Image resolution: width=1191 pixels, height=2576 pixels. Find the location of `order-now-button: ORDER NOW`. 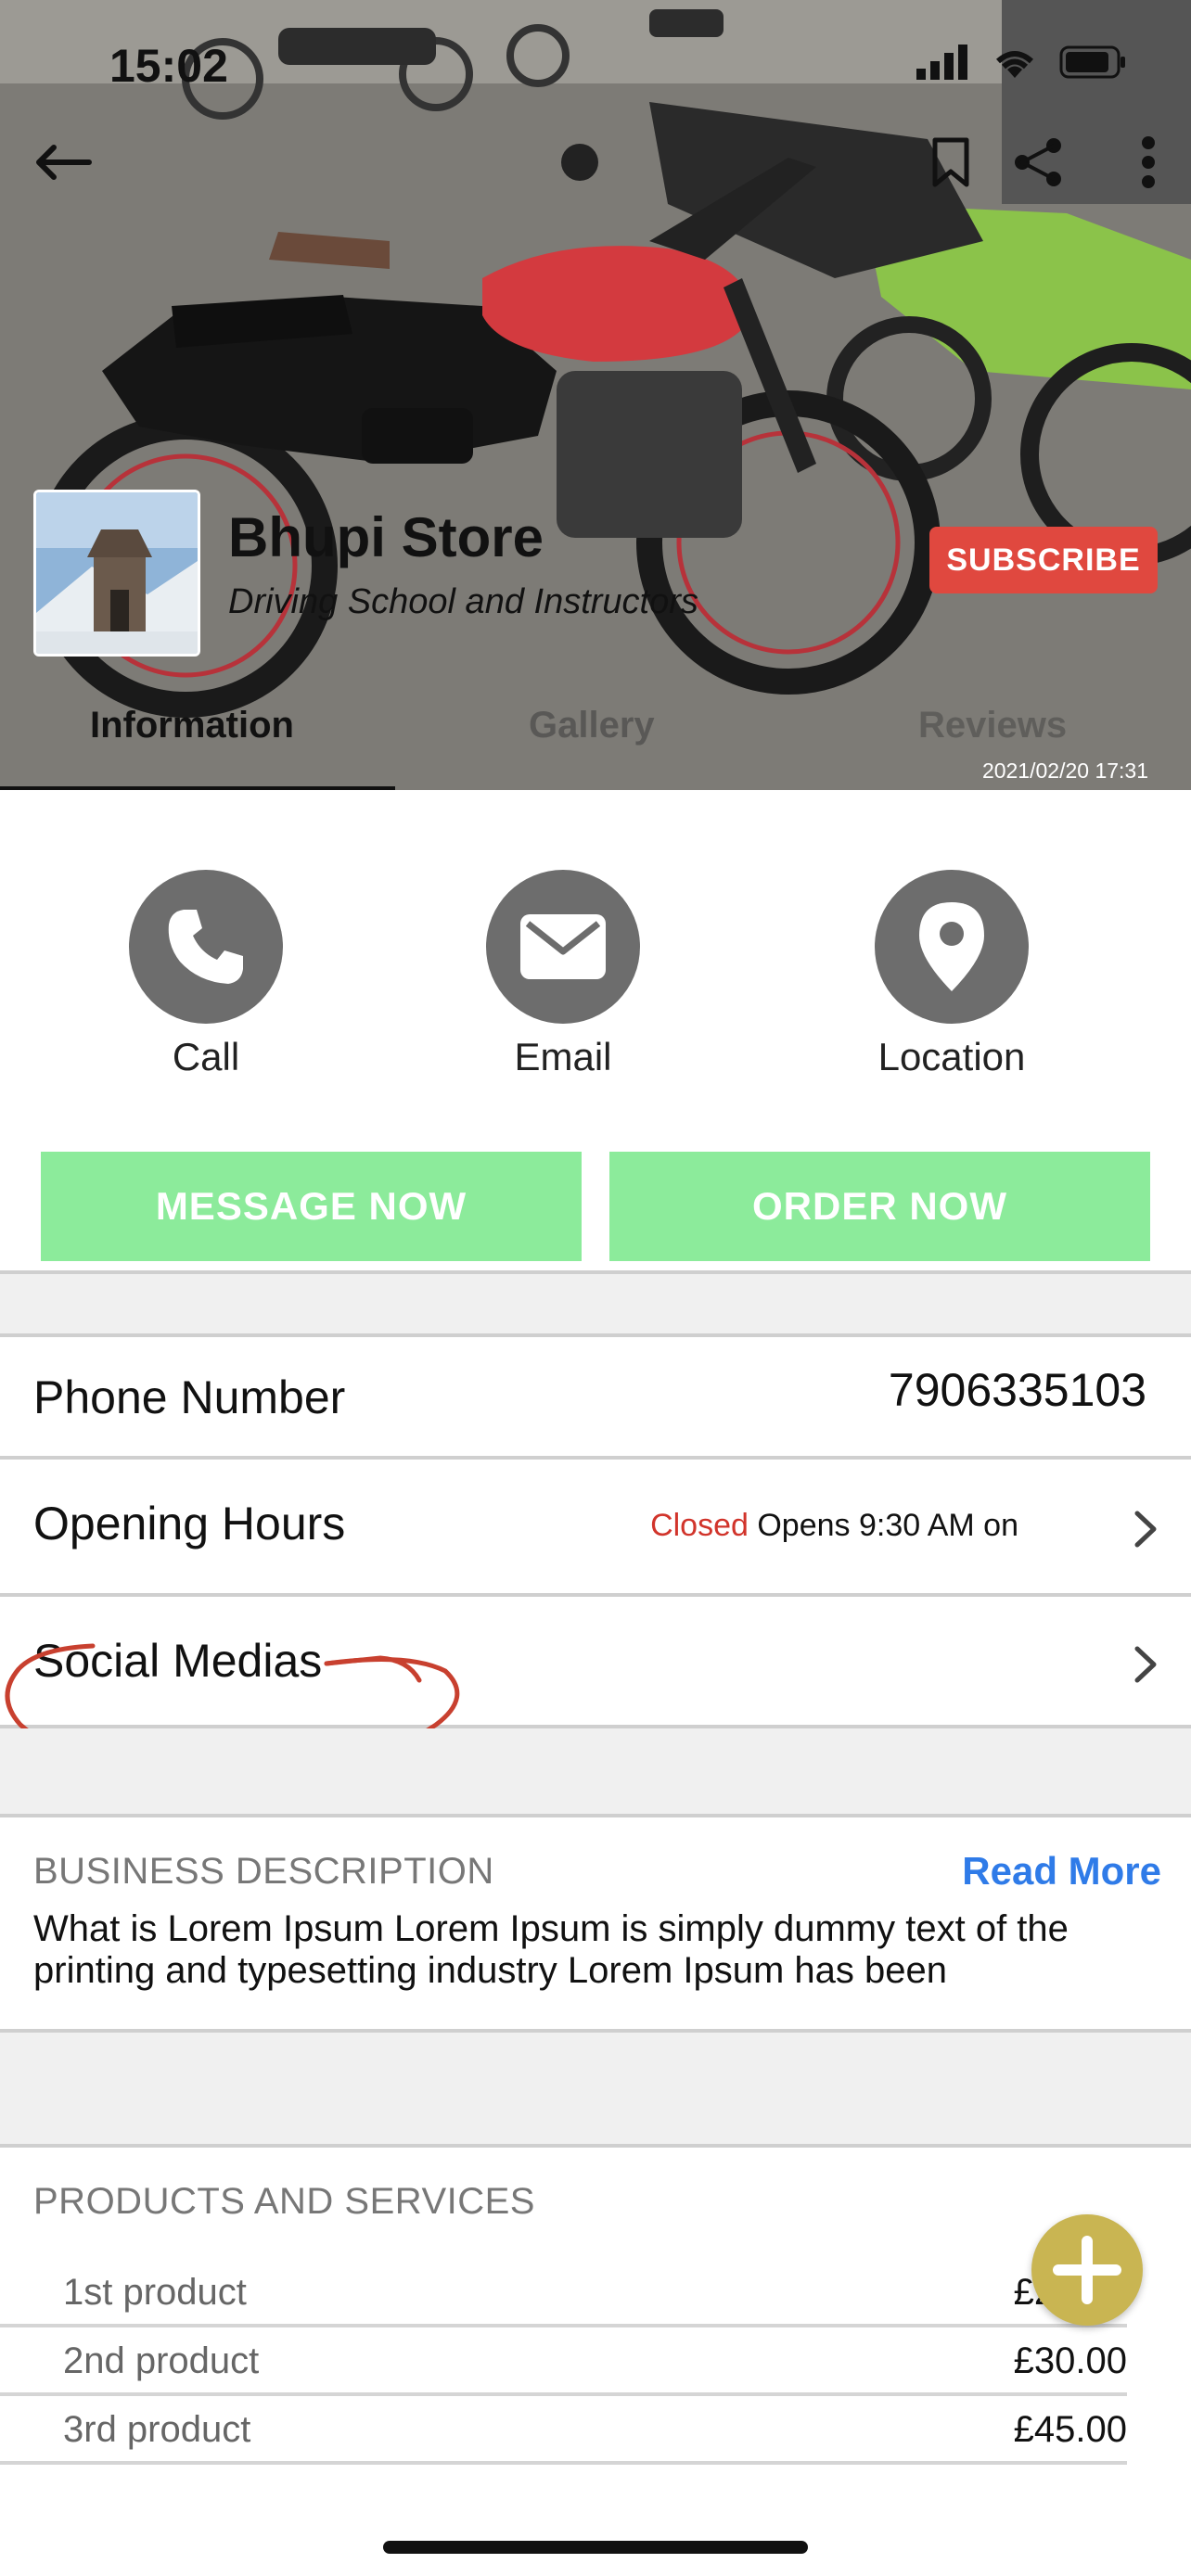

order-now-button: ORDER NOW is located at coordinates (879, 1206).